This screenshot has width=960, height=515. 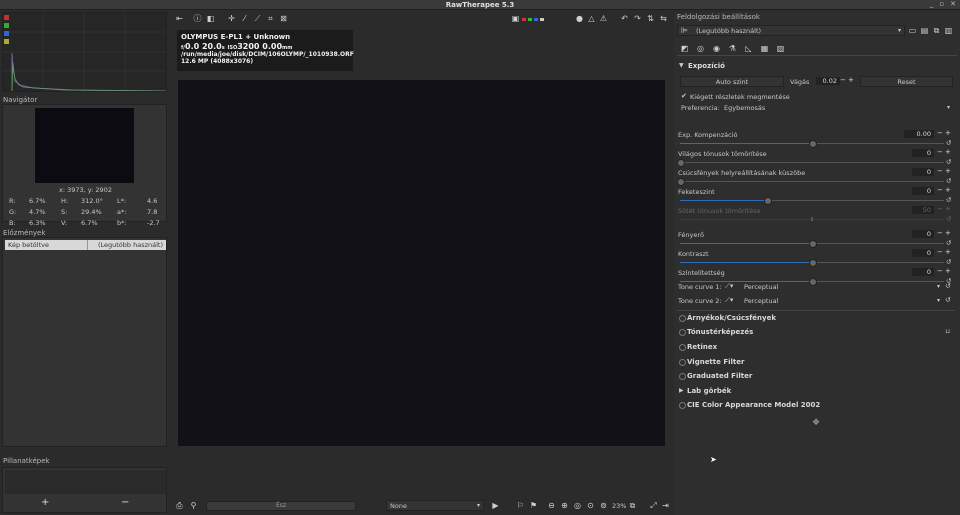 I want to click on reset-button: Reset, so click(x=906, y=81).